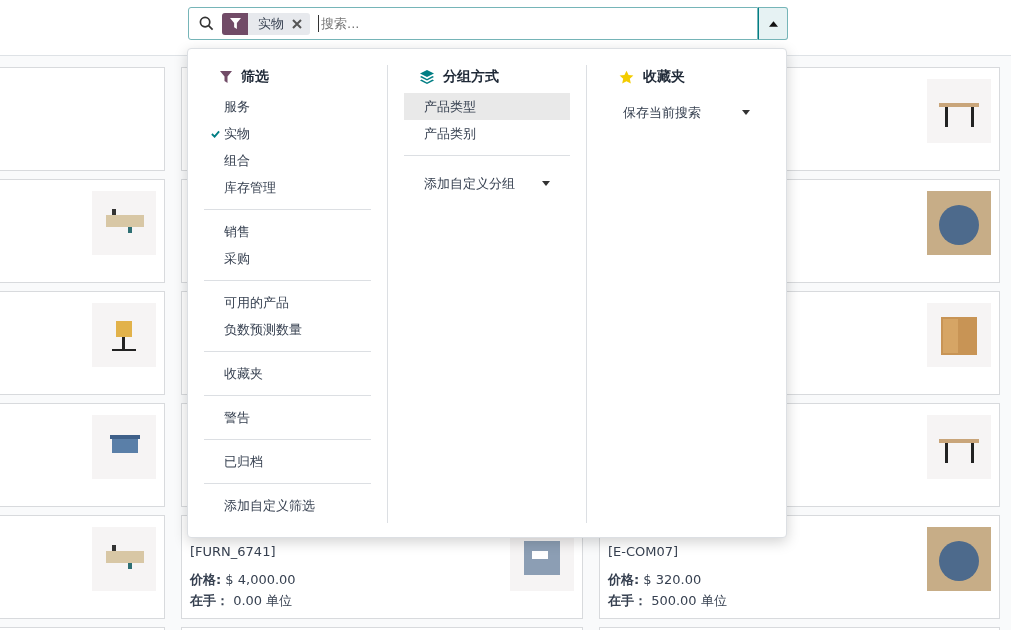  What do you see at coordinates (287, 417) in the screenshot?
I see `filter-option: 警告` at bounding box center [287, 417].